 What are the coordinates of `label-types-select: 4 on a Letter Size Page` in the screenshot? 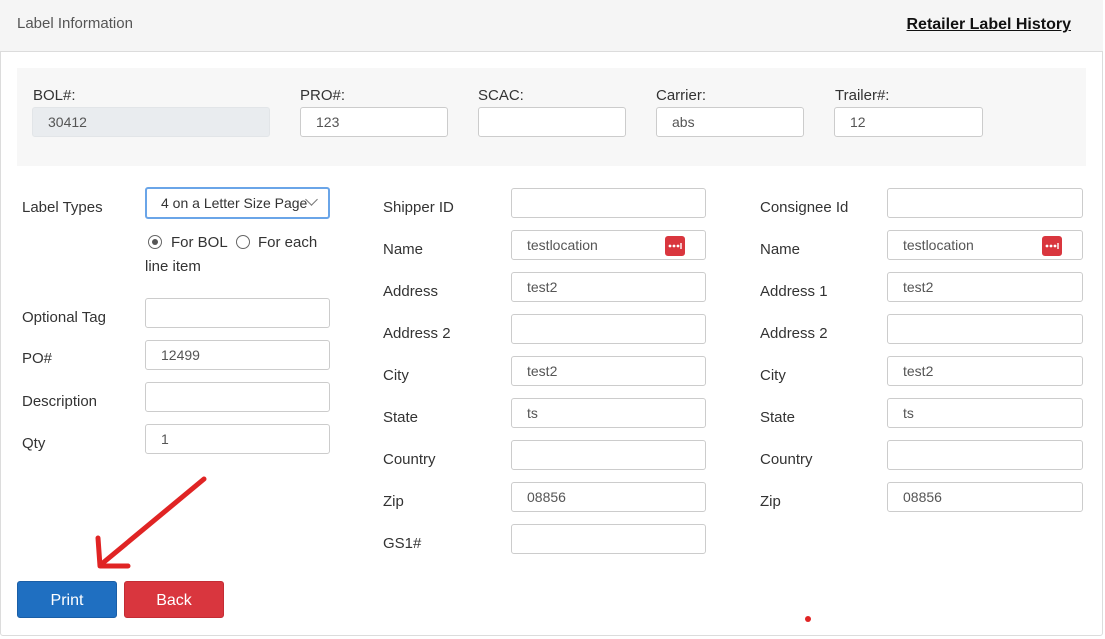 It's located at (237, 203).